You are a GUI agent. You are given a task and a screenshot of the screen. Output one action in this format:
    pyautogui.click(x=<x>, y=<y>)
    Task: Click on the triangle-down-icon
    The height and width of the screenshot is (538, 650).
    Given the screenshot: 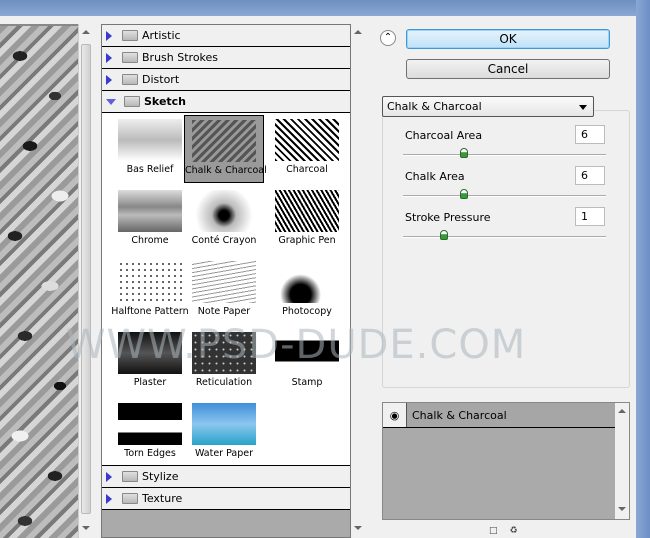 What is the action you would take?
    pyautogui.click(x=111, y=101)
    